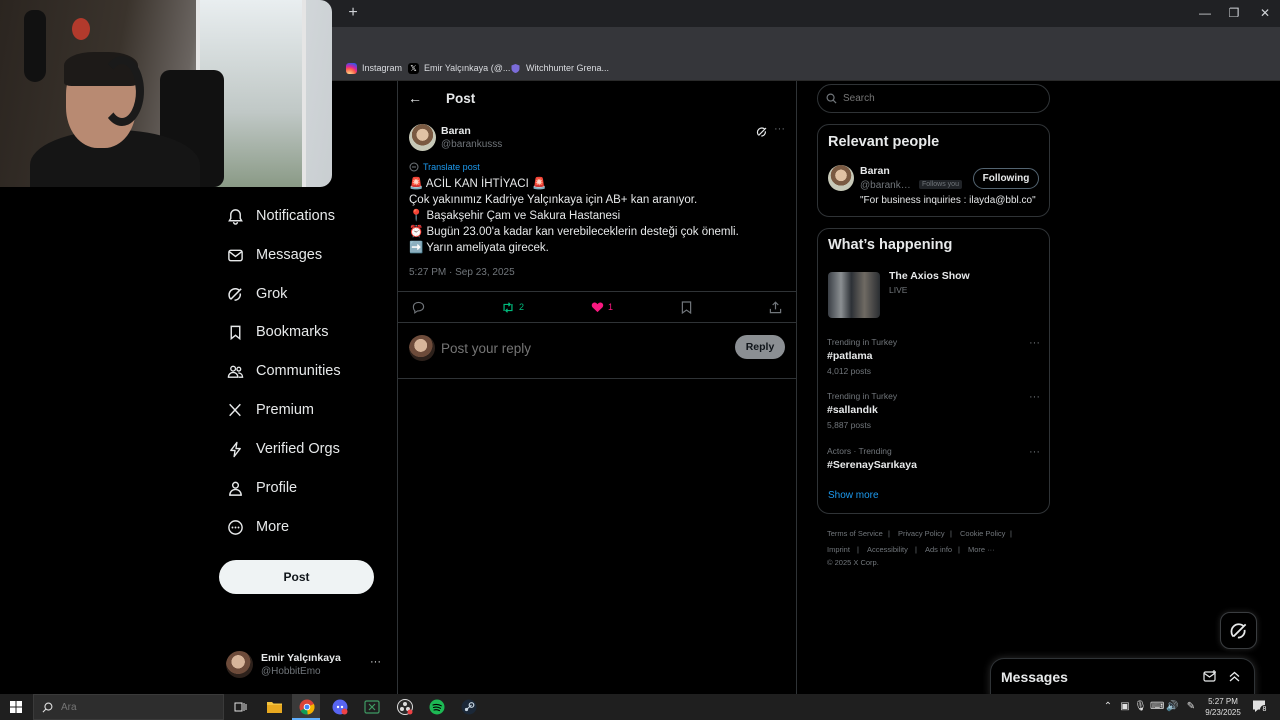  Describe the element at coordinates (850, 356) in the screenshot. I see `trend-name: #patlama` at that location.